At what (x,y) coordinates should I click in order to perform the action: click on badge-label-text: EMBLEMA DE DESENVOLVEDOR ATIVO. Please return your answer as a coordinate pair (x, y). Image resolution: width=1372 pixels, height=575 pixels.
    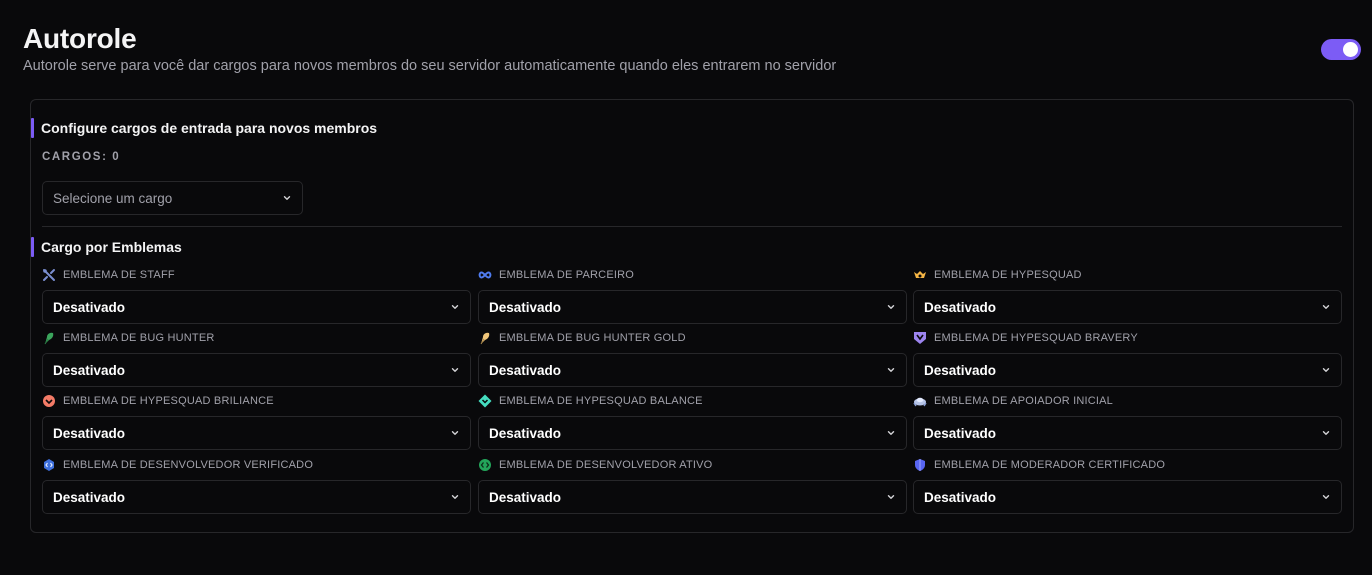
    Looking at the image, I should click on (606, 465).